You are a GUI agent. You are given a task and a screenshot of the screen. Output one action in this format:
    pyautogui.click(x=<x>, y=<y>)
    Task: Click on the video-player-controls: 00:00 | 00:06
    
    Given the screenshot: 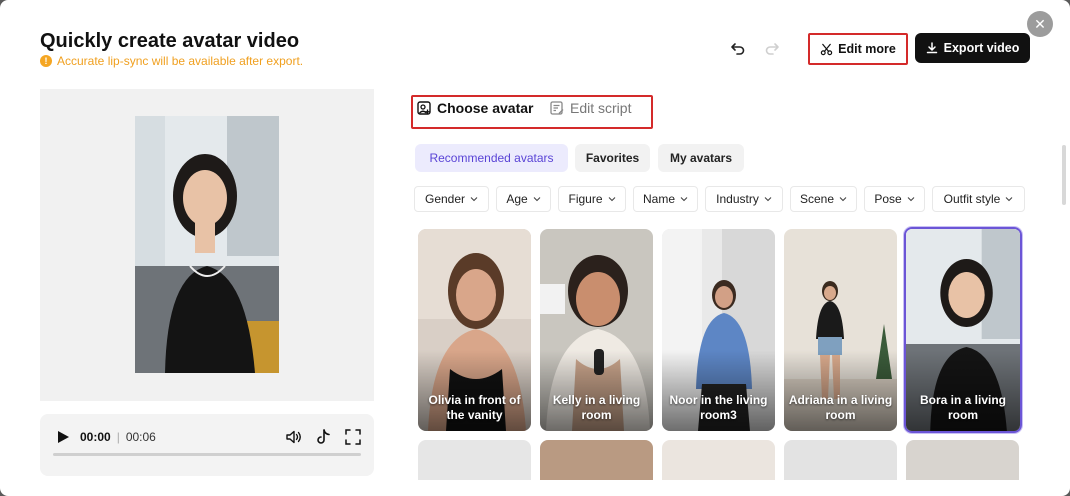 What is the action you would take?
    pyautogui.click(x=207, y=445)
    